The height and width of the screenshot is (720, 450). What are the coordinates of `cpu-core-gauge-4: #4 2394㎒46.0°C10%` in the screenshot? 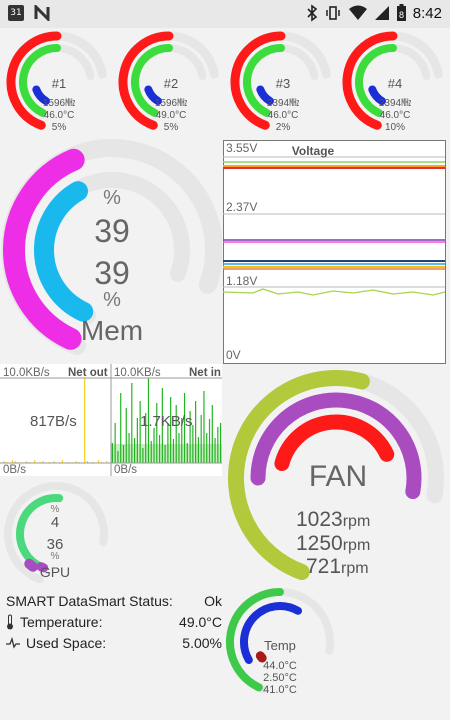 It's located at (393, 84).